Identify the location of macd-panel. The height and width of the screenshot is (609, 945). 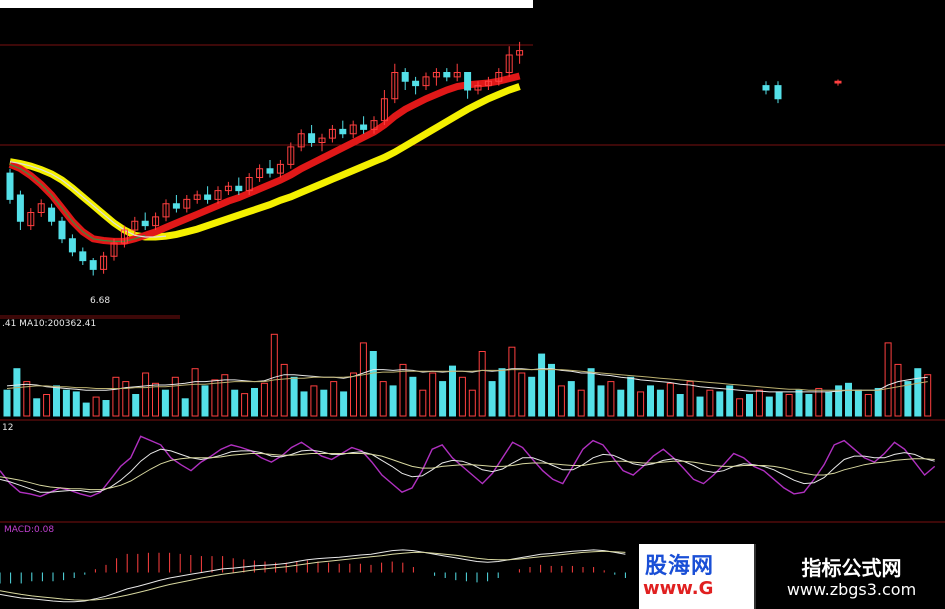
(313, 576).